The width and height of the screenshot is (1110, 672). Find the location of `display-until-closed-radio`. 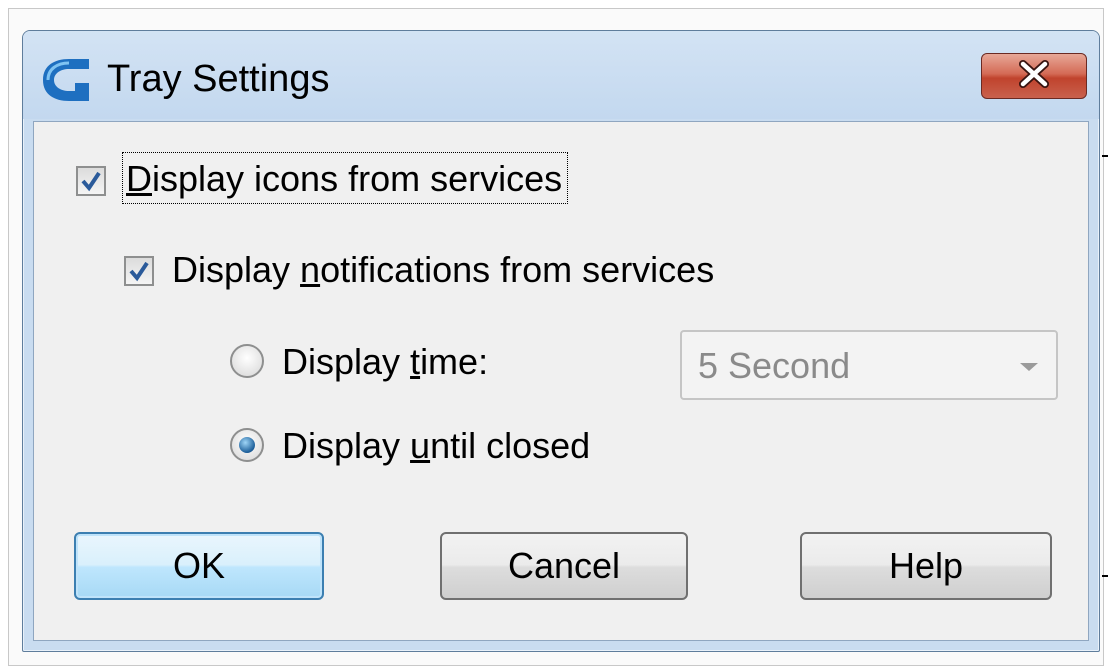

display-until-closed-radio is located at coordinates (247, 445).